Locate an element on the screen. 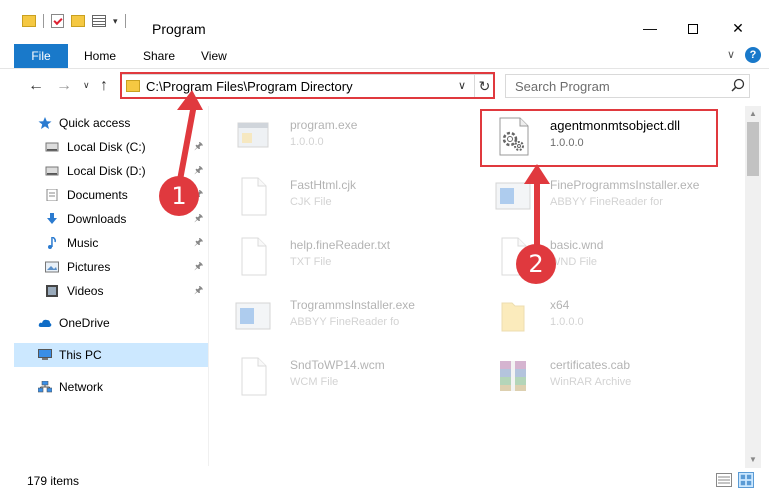  tab-share: Share is located at coordinates (159, 56).